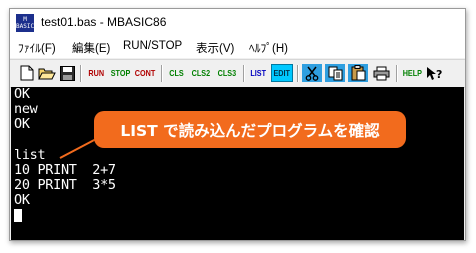 The width and height of the screenshot is (476, 253). What do you see at coordinates (65, 169) in the screenshot?
I see `console-line: 10 PRINT 2+7` at bounding box center [65, 169].